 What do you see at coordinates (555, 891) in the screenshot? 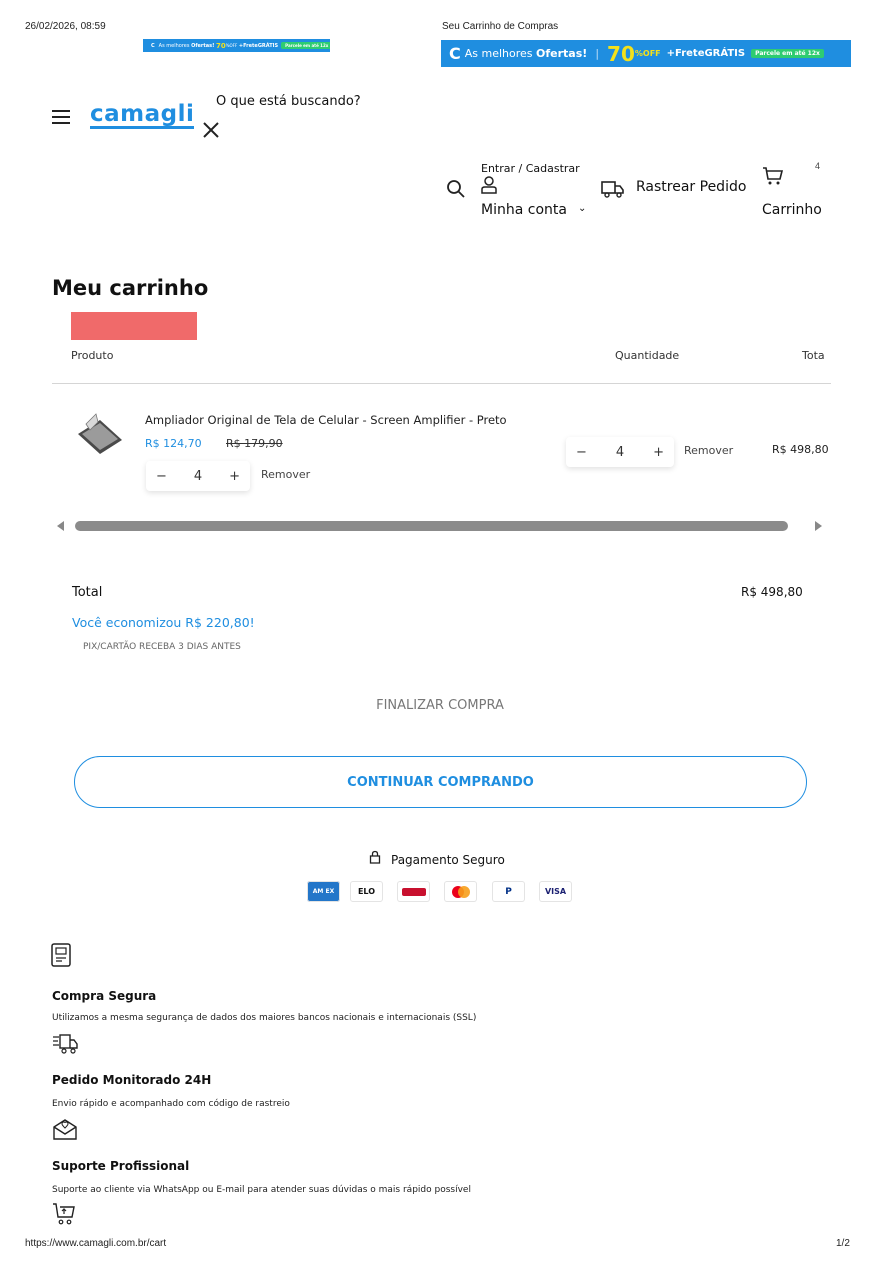
I see `visa-icon: VISA` at bounding box center [555, 891].